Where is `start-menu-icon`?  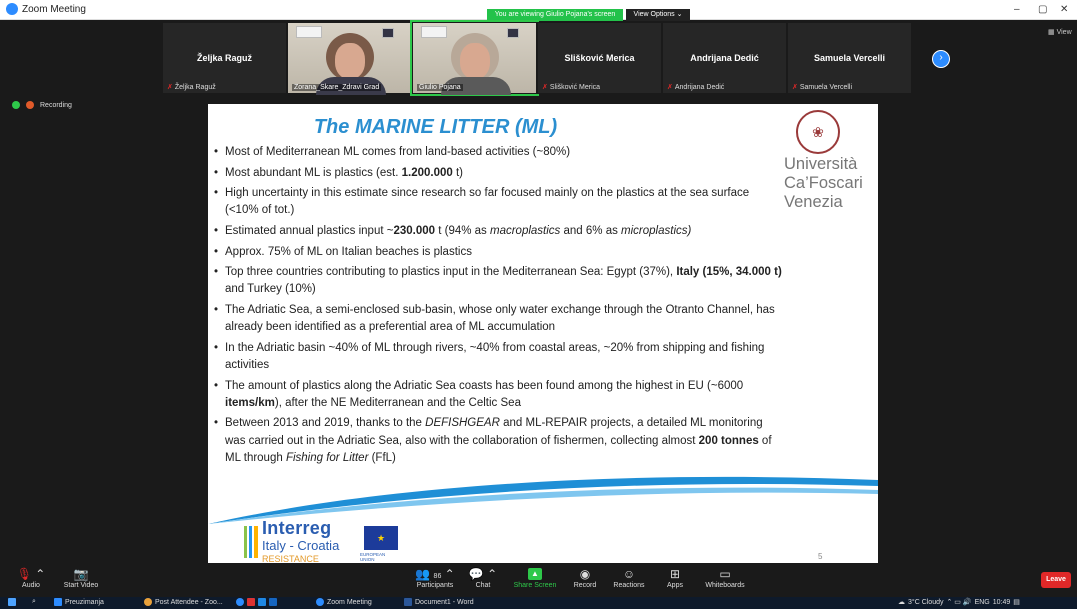 start-menu-icon is located at coordinates (12, 602).